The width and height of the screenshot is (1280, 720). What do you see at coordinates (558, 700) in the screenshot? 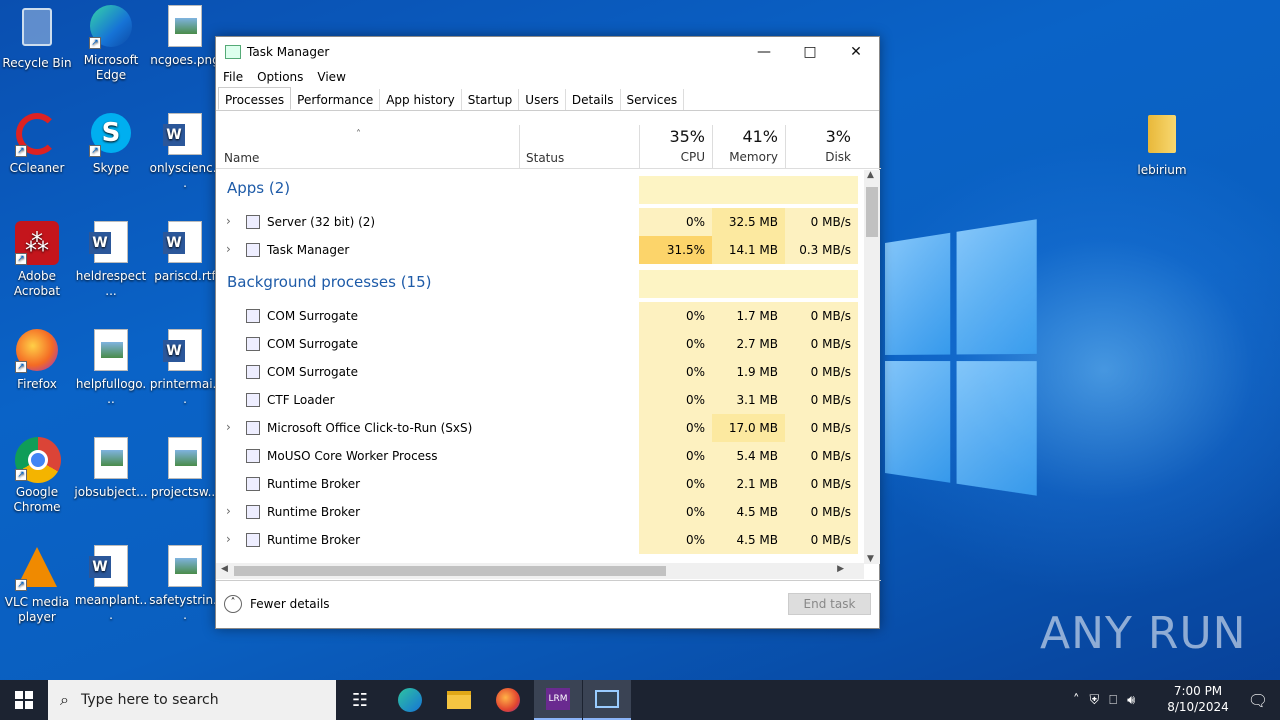
I see `lrm-server-taskbar-icon: LRM` at bounding box center [558, 700].